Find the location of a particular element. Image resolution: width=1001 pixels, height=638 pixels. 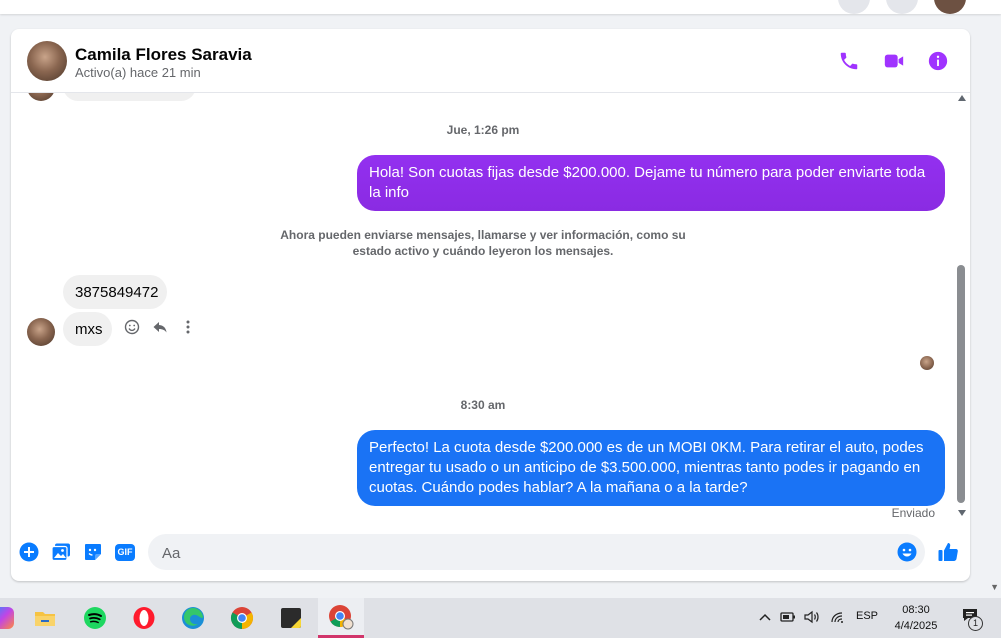

delivery-status: Enviado is located at coordinates (913, 513).